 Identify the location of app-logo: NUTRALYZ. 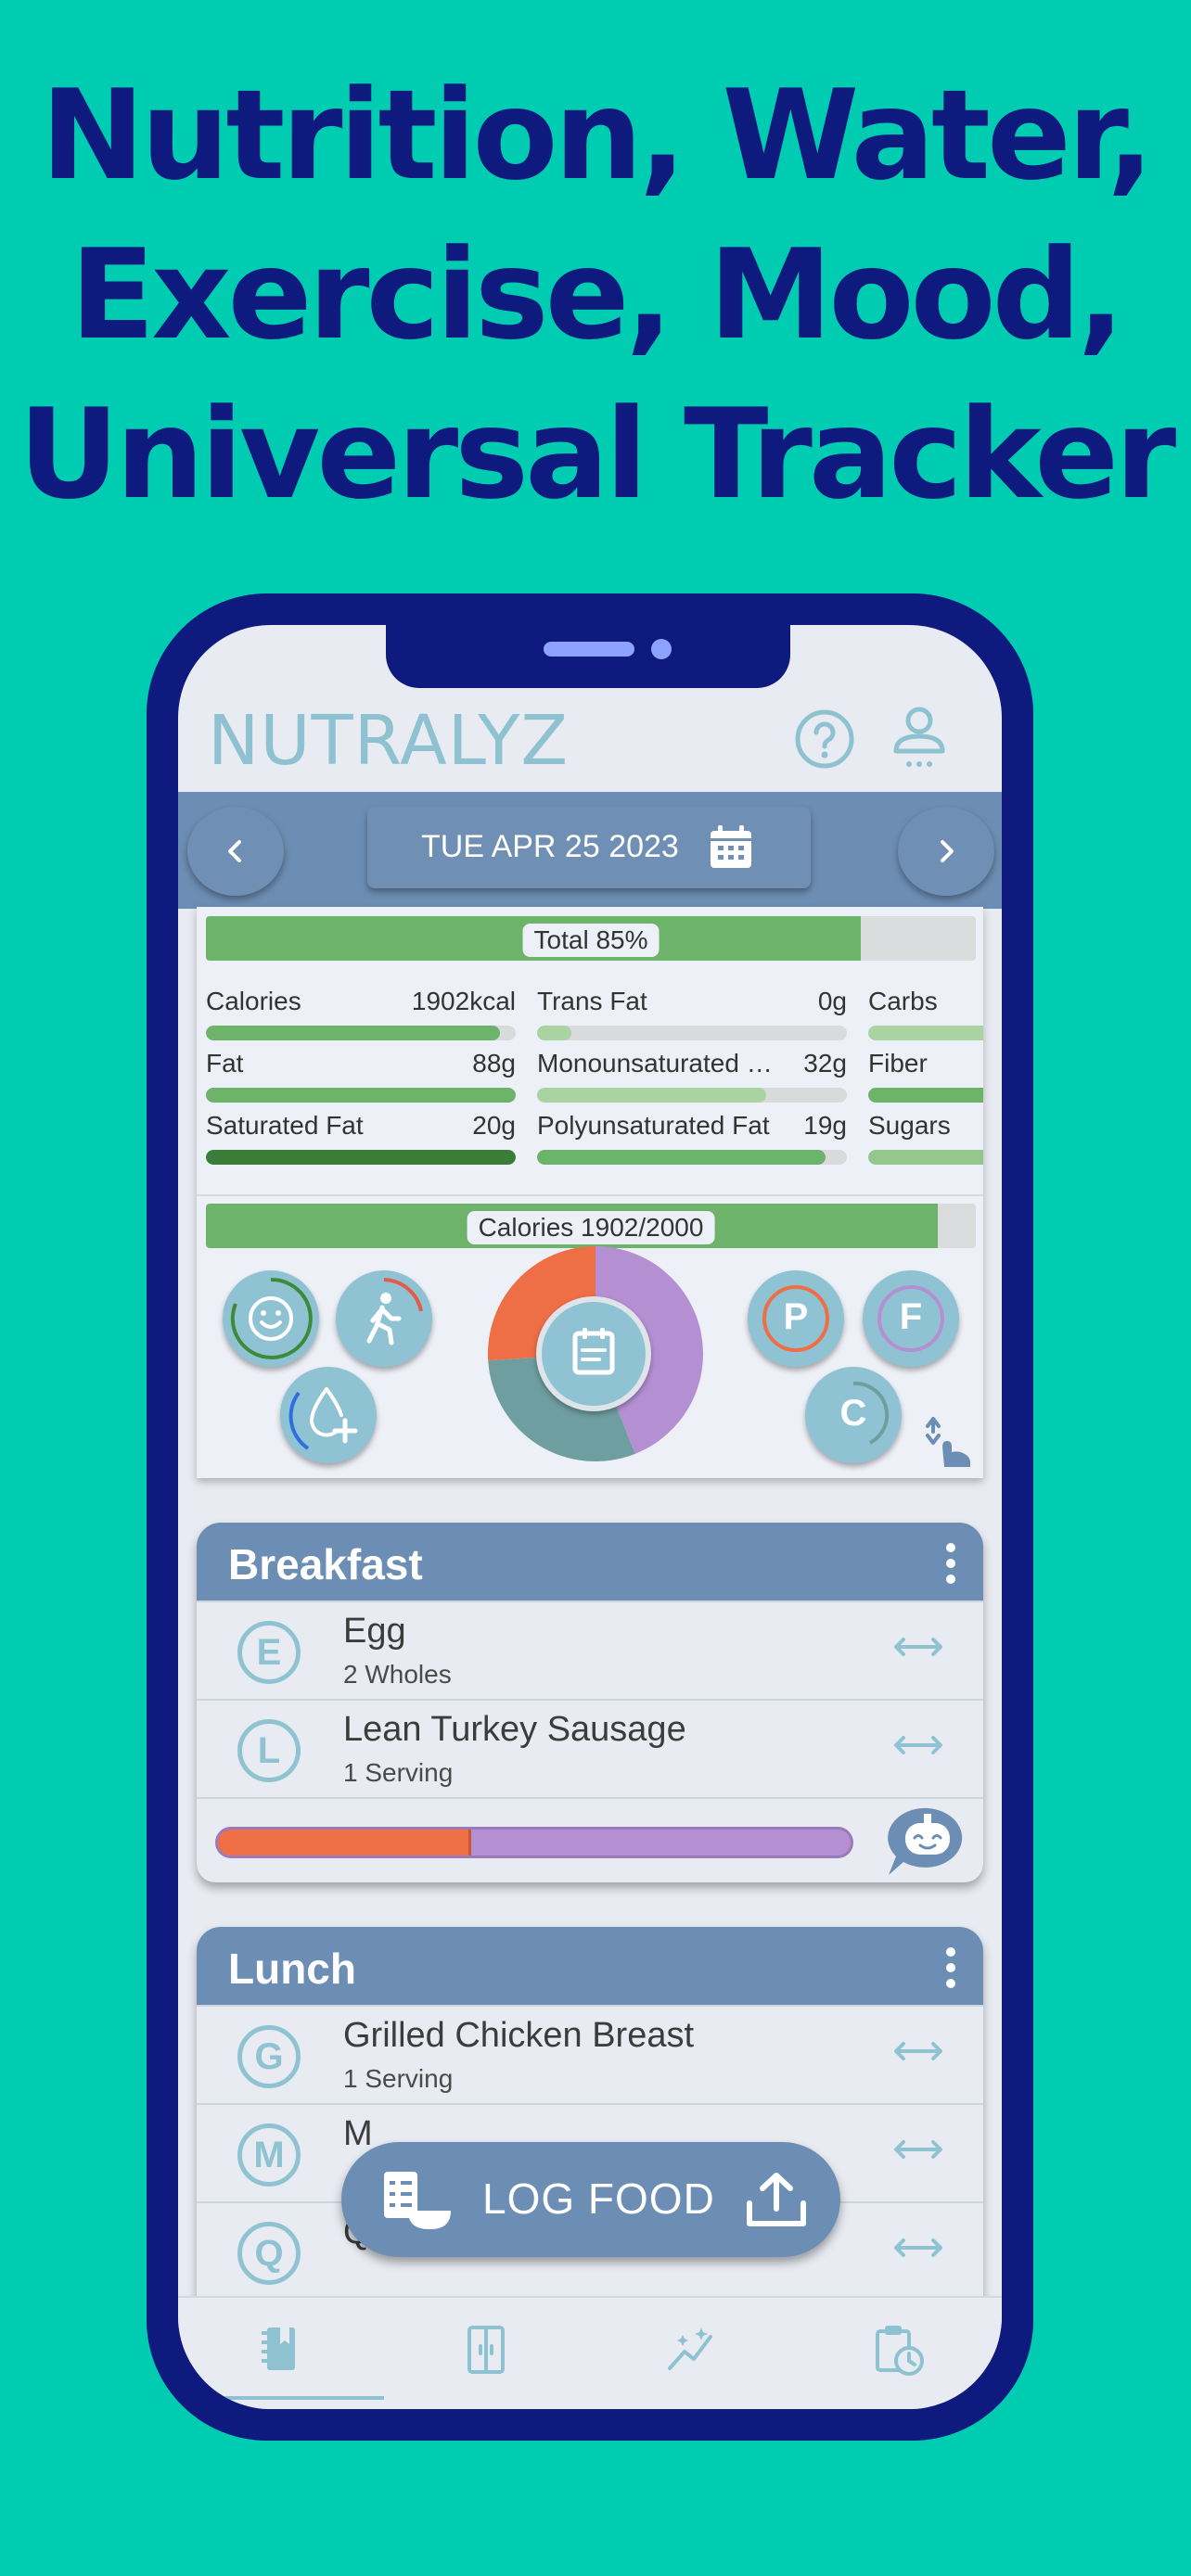
(389, 741).